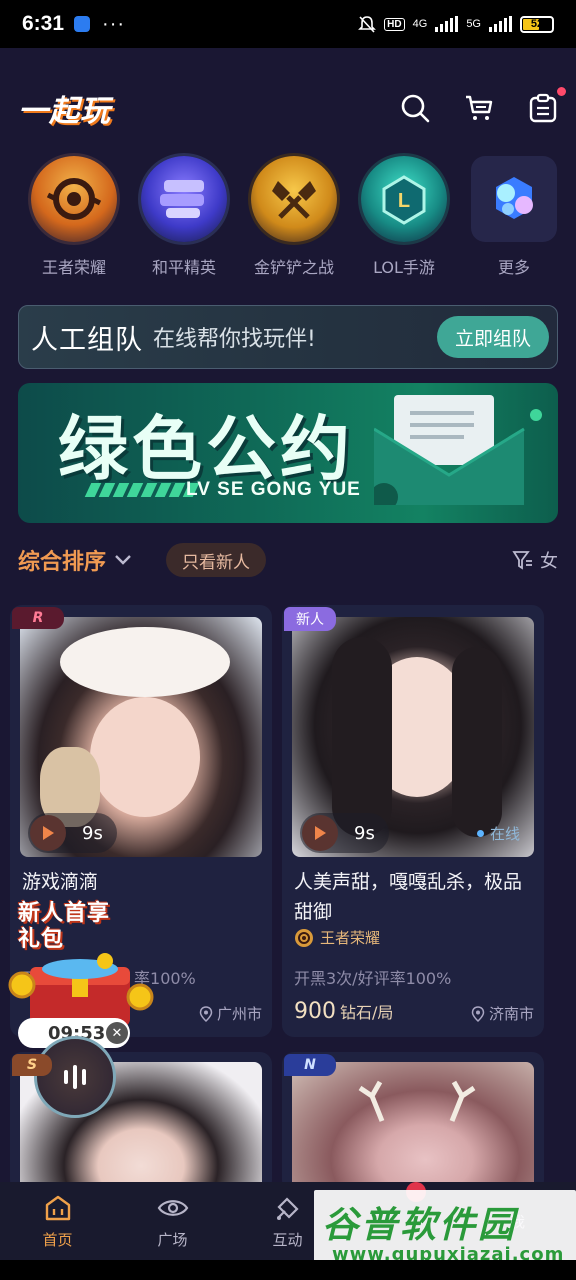 The width and height of the screenshot is (576, 1280). What do you see at coordinates (87, 340) in the screenshot?
I see `team-banner-title: 人工组队` at bounding box center [87, 340].